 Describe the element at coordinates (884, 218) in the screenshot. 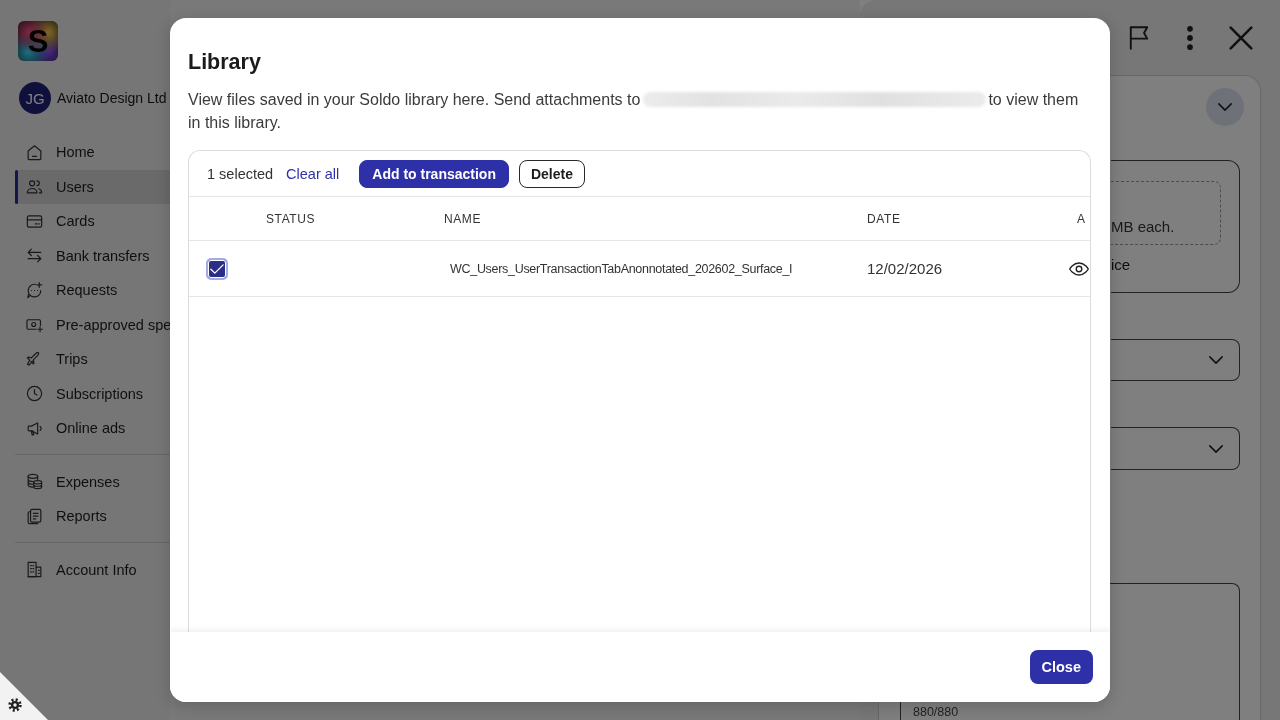

I see `column-header: DATE` at that location.